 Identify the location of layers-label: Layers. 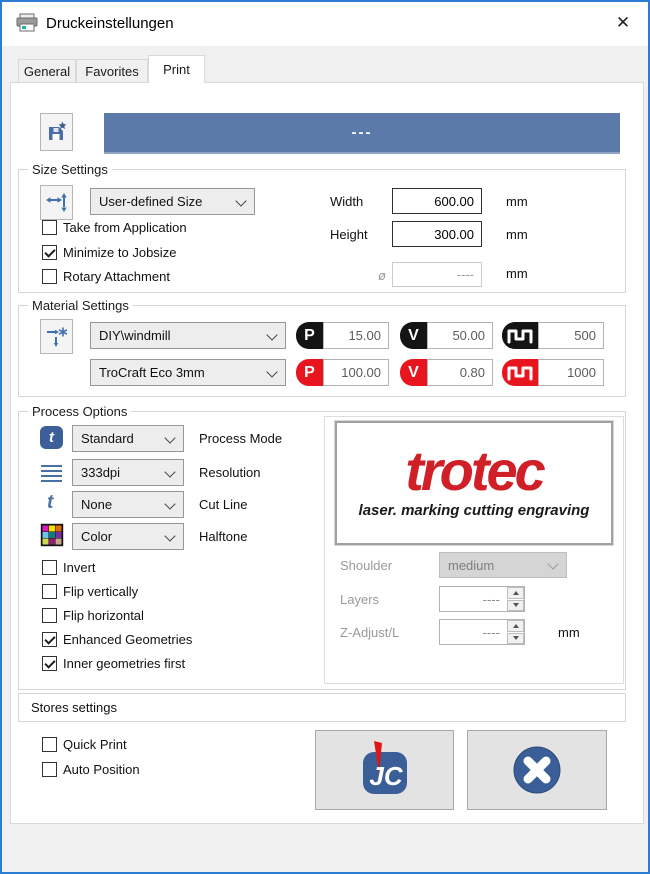
(360, 599).